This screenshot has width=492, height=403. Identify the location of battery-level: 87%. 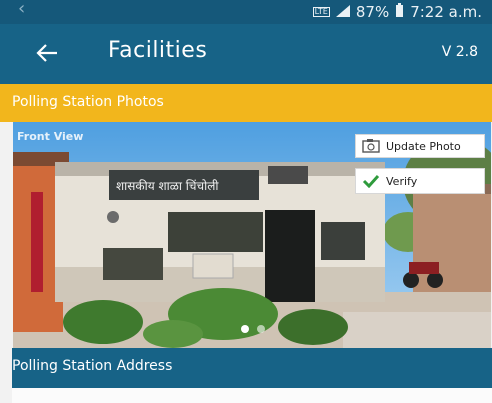
(372, 12).